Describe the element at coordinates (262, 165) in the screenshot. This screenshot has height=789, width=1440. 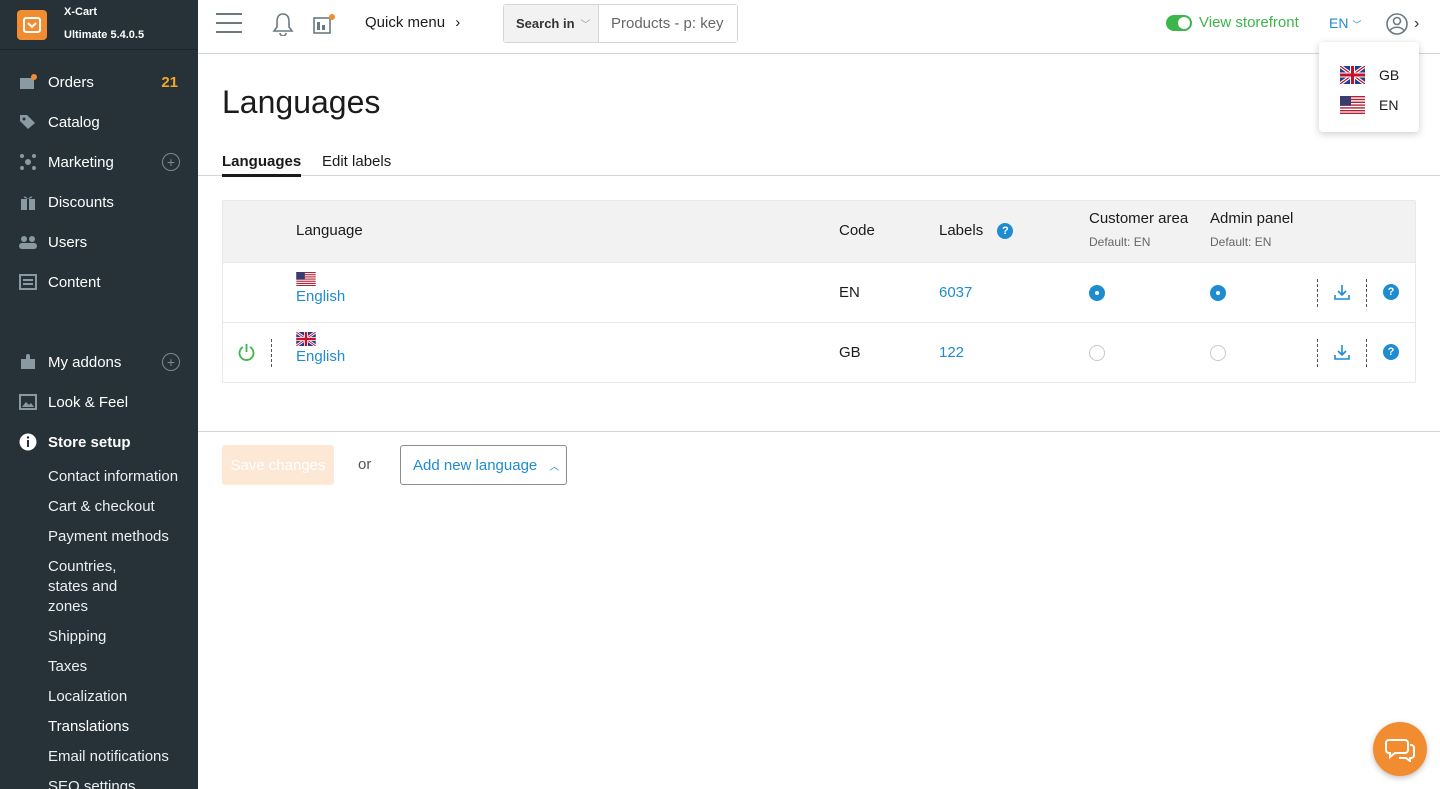
I see `tab-languages: Languages` at that location.